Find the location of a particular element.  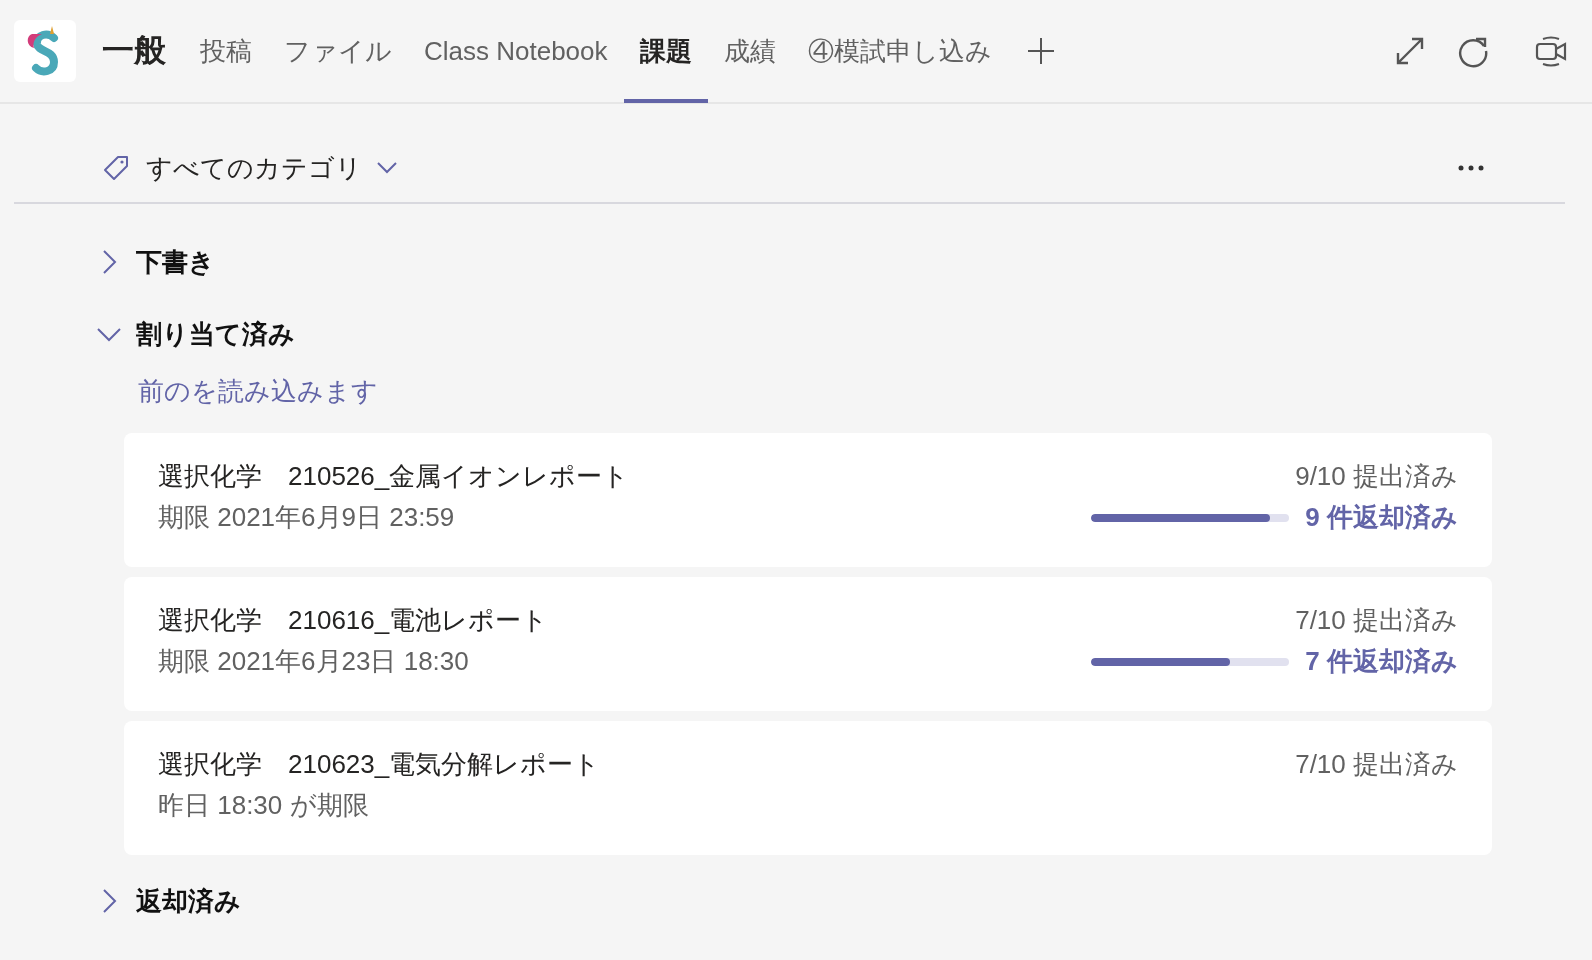

tab: Class Notebook is located at coordinates (516, 51).